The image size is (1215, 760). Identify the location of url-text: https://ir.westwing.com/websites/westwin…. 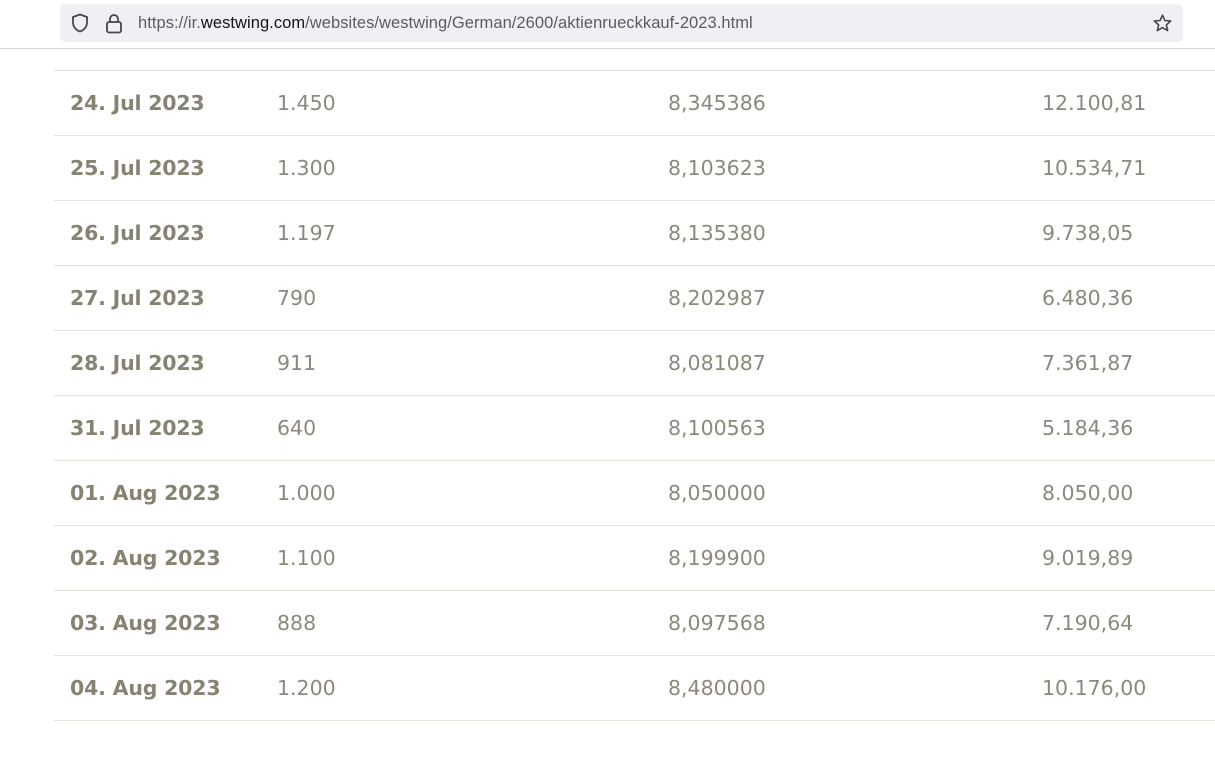
(445, 23).